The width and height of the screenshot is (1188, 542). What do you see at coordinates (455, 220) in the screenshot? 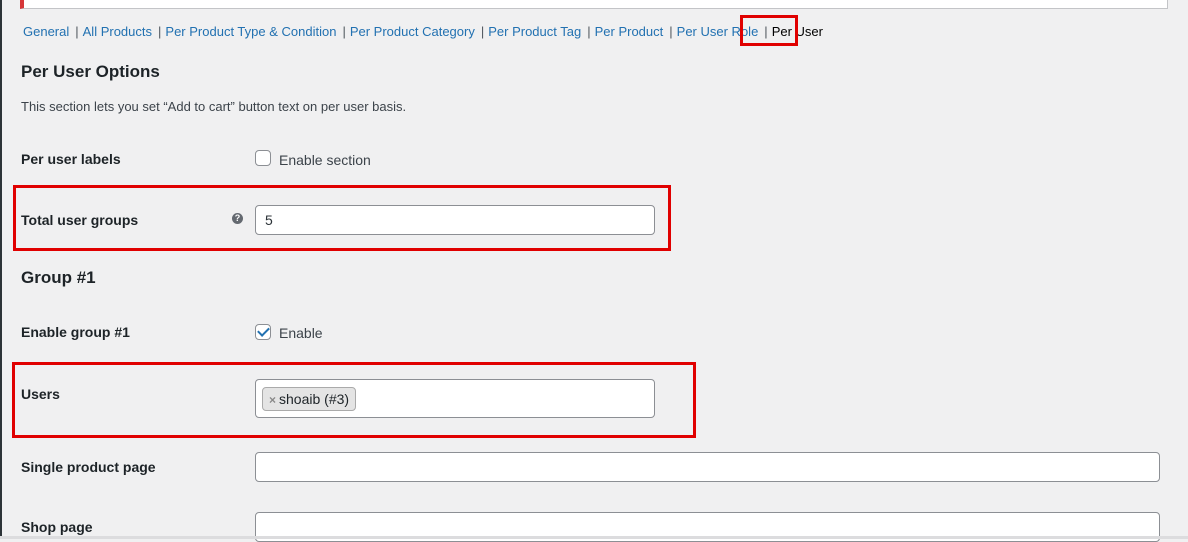
I see `total-user-groups-input: 5` at bounding box center [455, 220].